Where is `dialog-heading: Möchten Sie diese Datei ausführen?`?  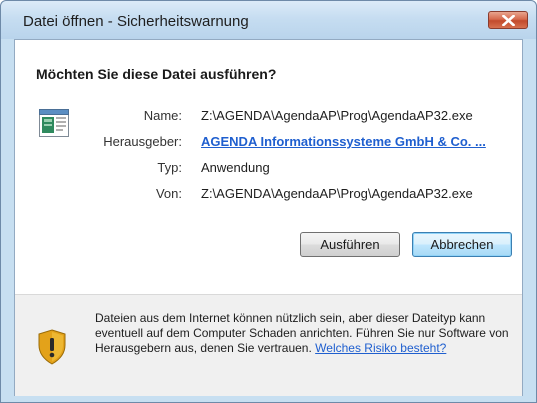
dialog-heading: Möchten Sie diese Datei ausführen? is located at coordinates (156, 74).